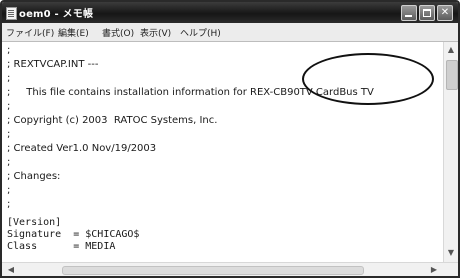  What do you see at coordinates (118, 32) in the screenshot?
I see `menu-format: 書式(O)` at bounding box center [118, 32].